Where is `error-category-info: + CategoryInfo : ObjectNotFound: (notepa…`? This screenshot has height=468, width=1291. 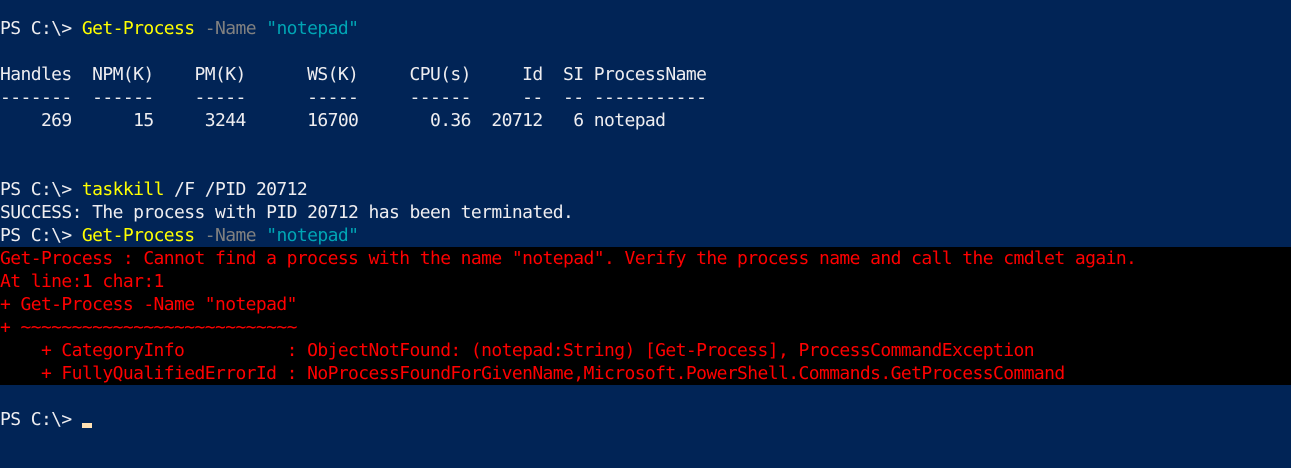
error-category-info: + CategoryInfo : ObjectNotFound: (notepa… is located at coordinates (517, 350).